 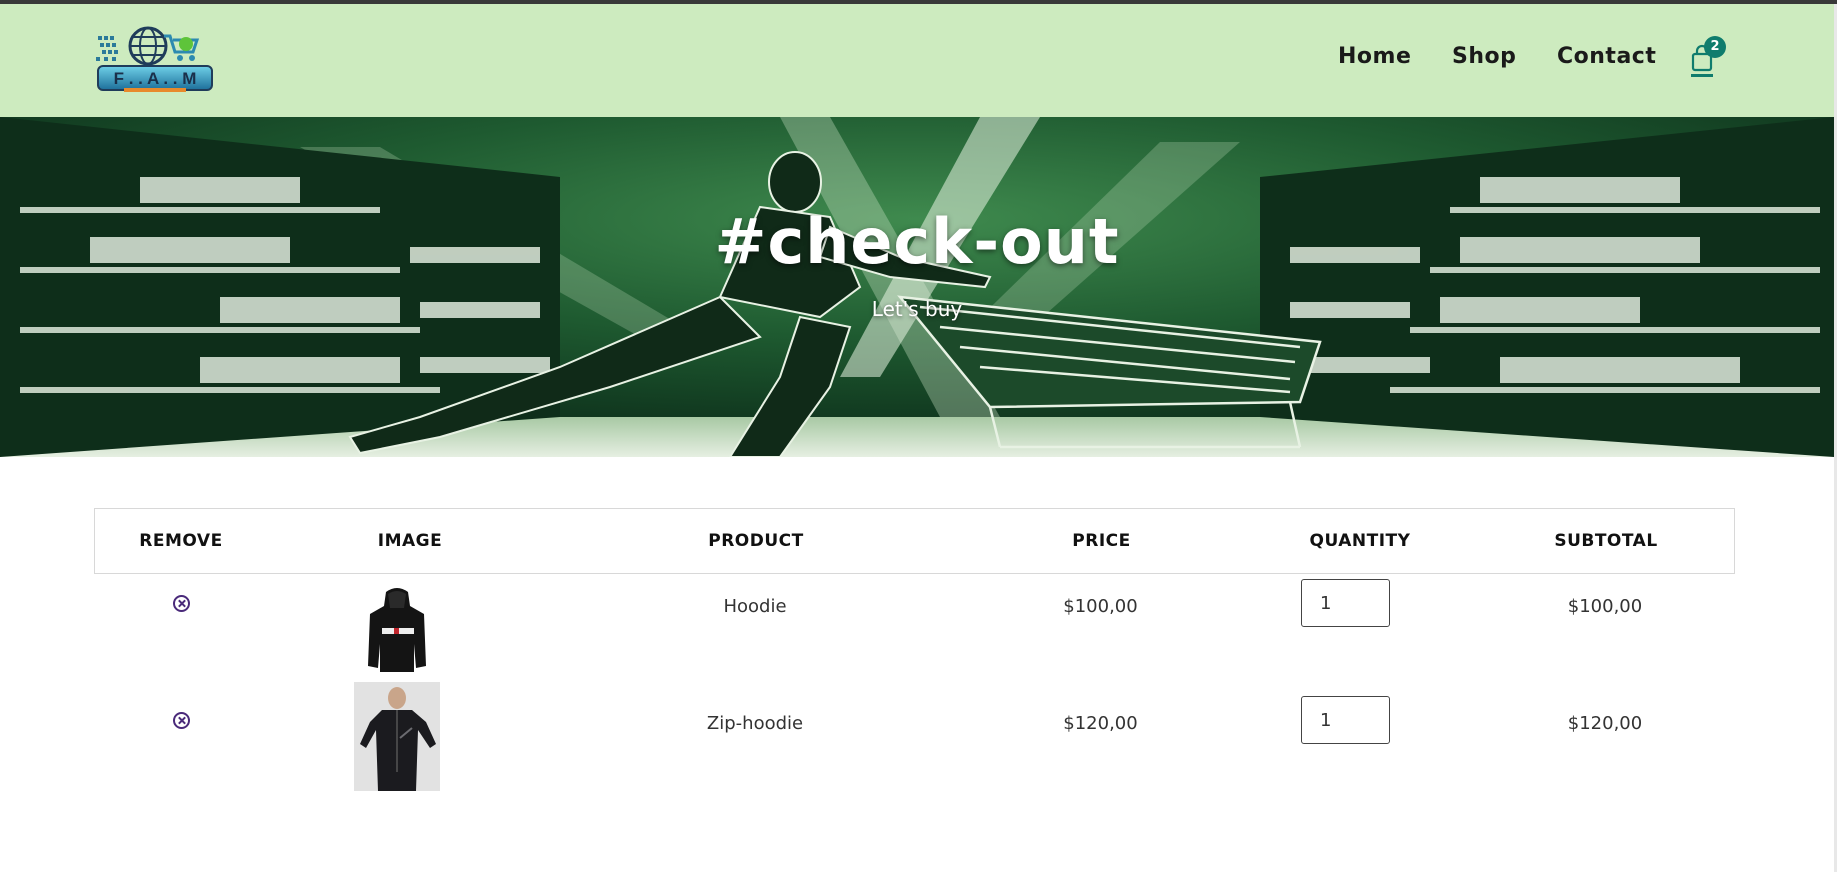 What do you see at coordinates (1702, 75) in the screenshot?
I see `cart-active-underline` at bounding box center [1702, 75].